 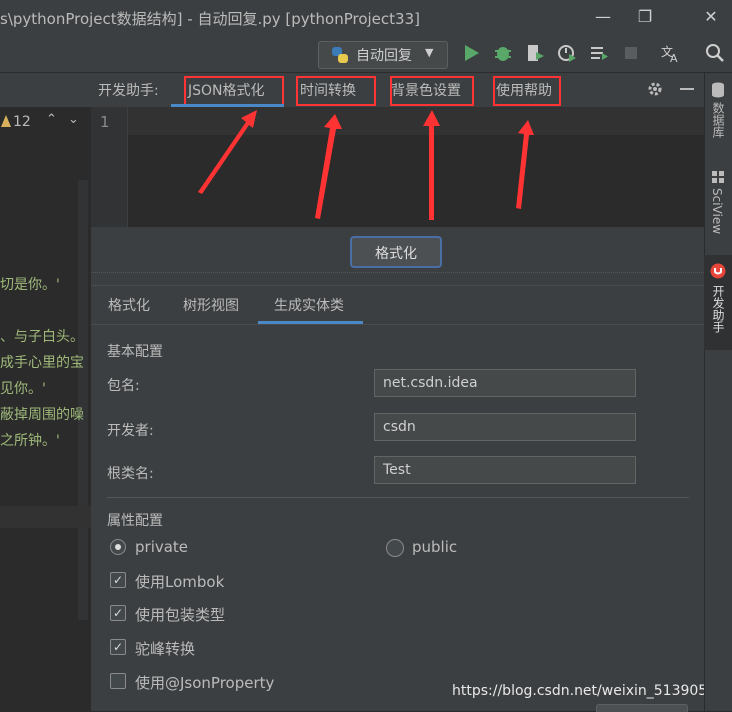 What do you see at coordinates (398, 497) in the screenshot?
I see `section-divider` at bounding box center [398, 497].